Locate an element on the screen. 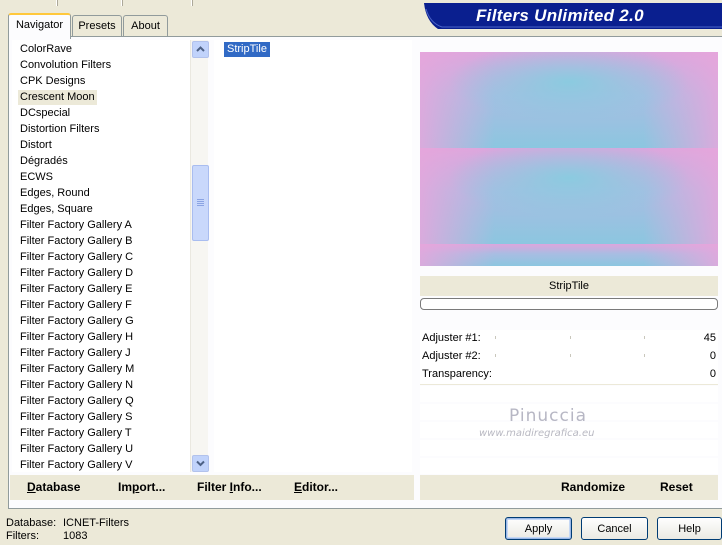 The width and height of the screenshot is (722, 545). category-item: Filter Factory Gallery H is located at coordinates (76, 337).